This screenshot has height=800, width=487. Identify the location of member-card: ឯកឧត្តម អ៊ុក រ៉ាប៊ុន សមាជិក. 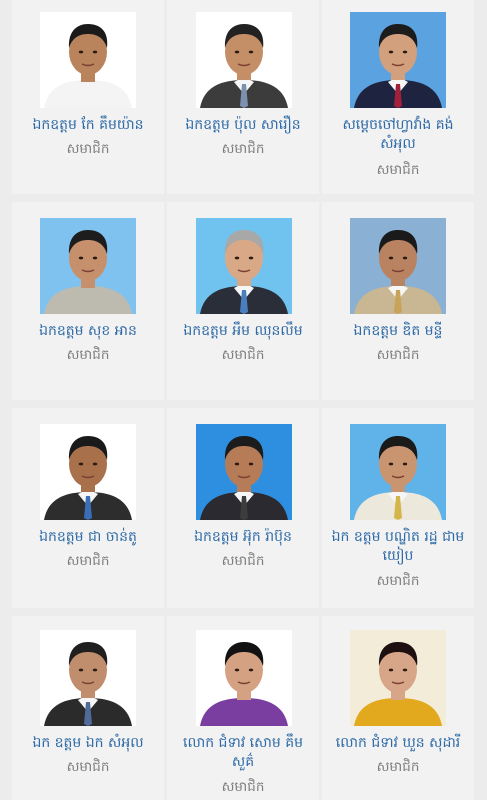
(243, 508).